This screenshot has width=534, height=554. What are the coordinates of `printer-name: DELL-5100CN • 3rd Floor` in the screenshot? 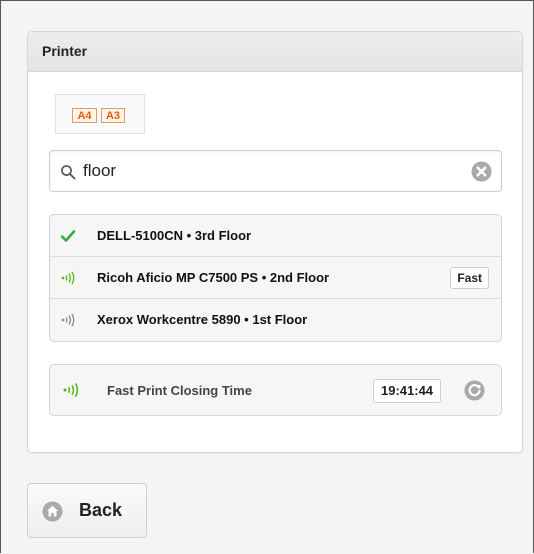 It's located at (174, 235).